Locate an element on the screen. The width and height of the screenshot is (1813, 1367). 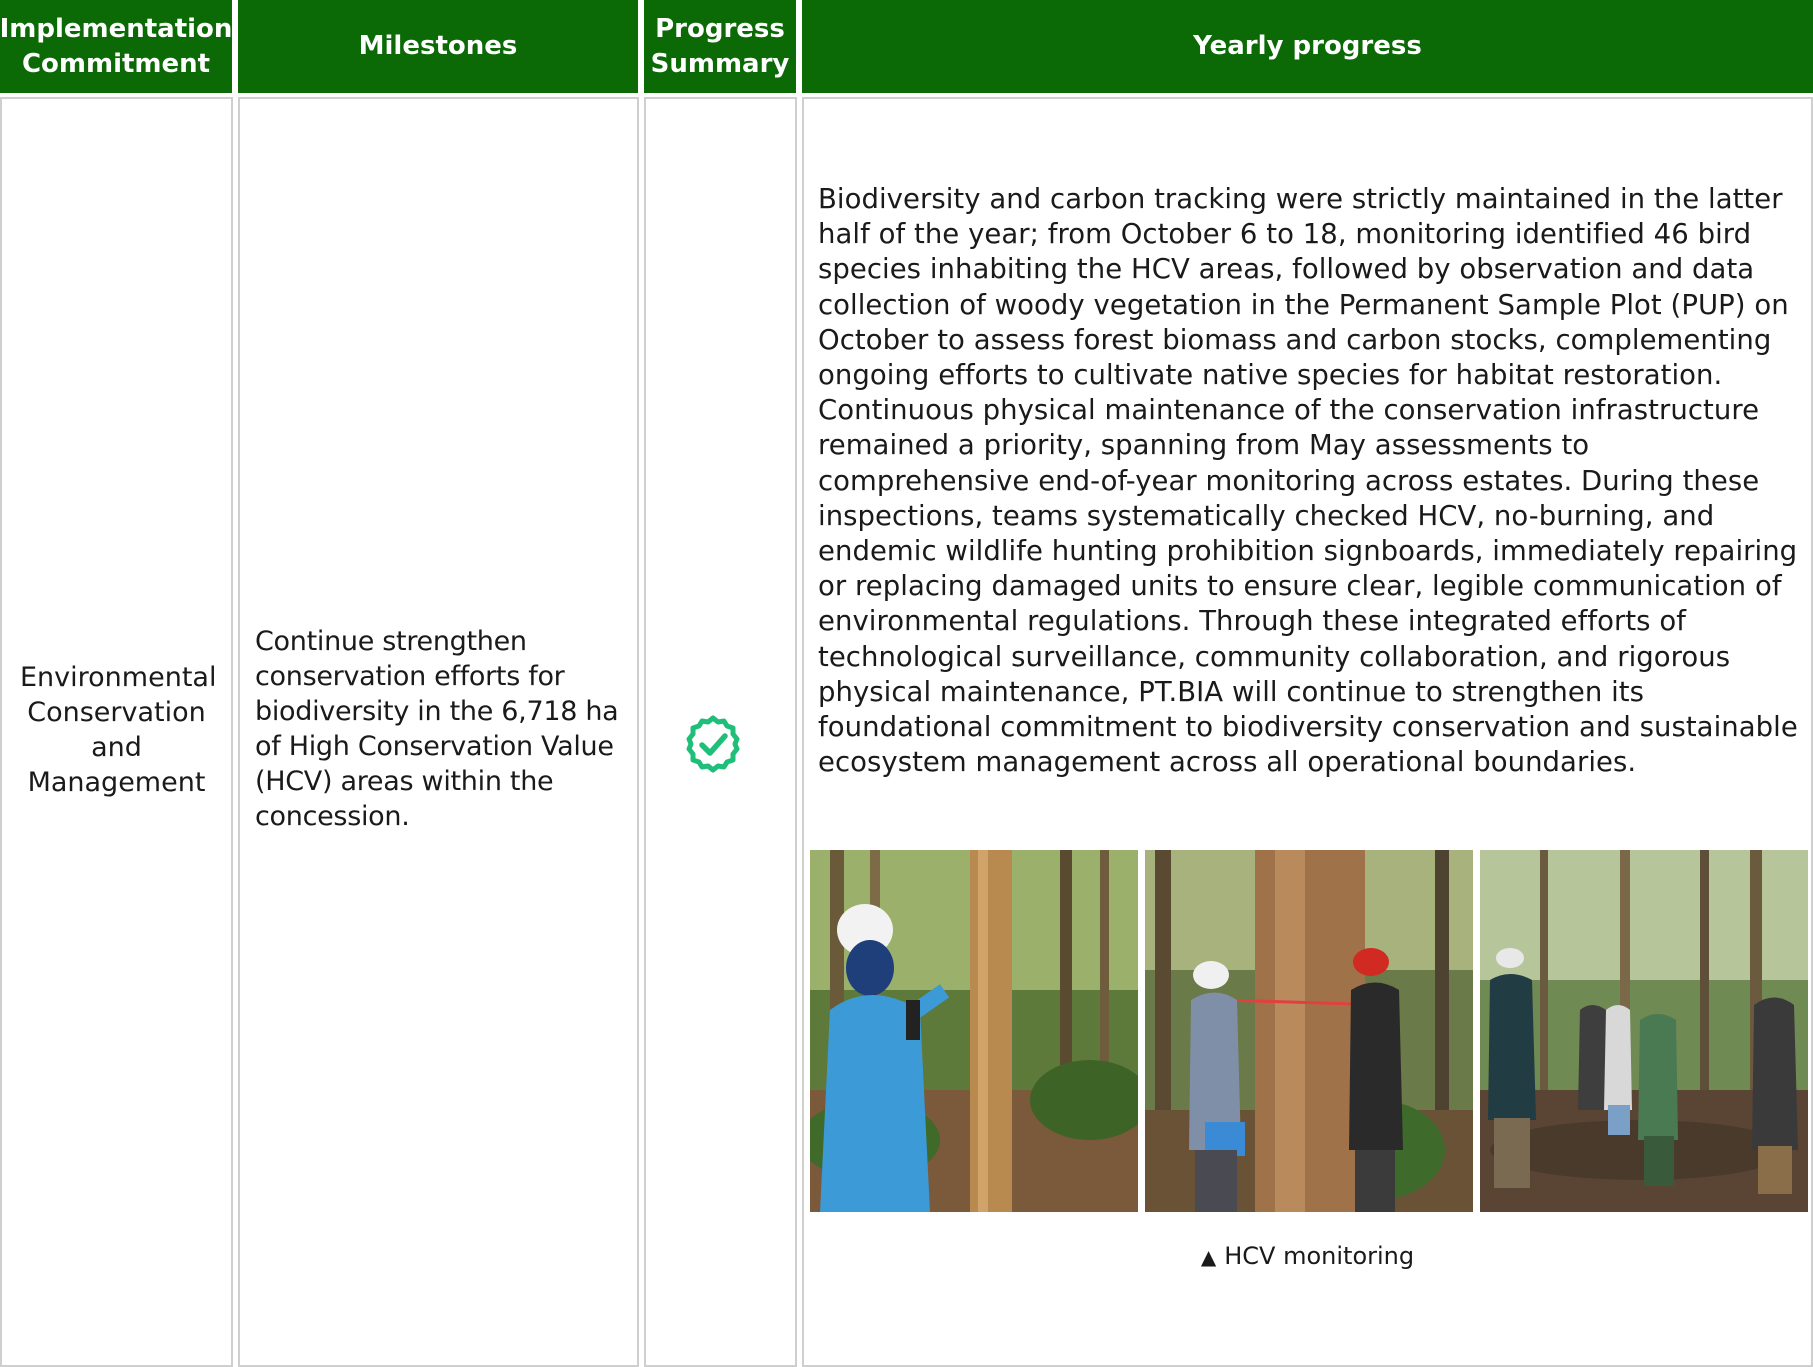
check-circle-icon is located at coordinates (713, 744).